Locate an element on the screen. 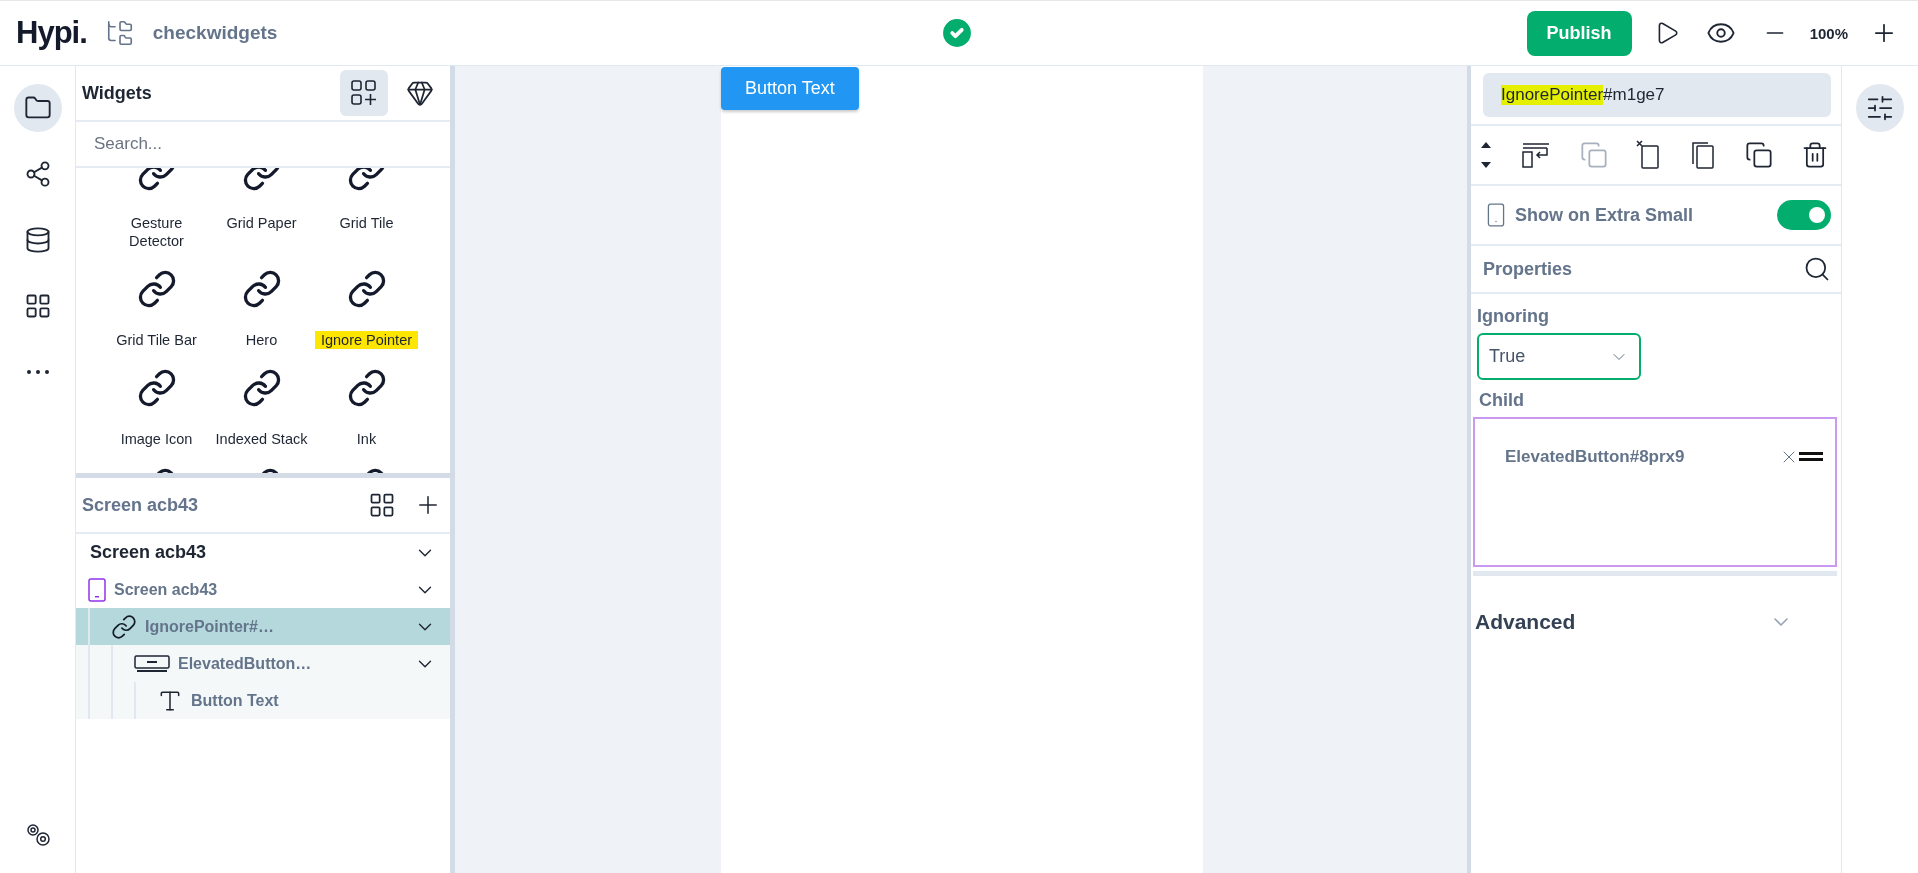 This screenshot has width=1918, height=873. widget-label: Grid Tile is located at coordinates (366, 223).